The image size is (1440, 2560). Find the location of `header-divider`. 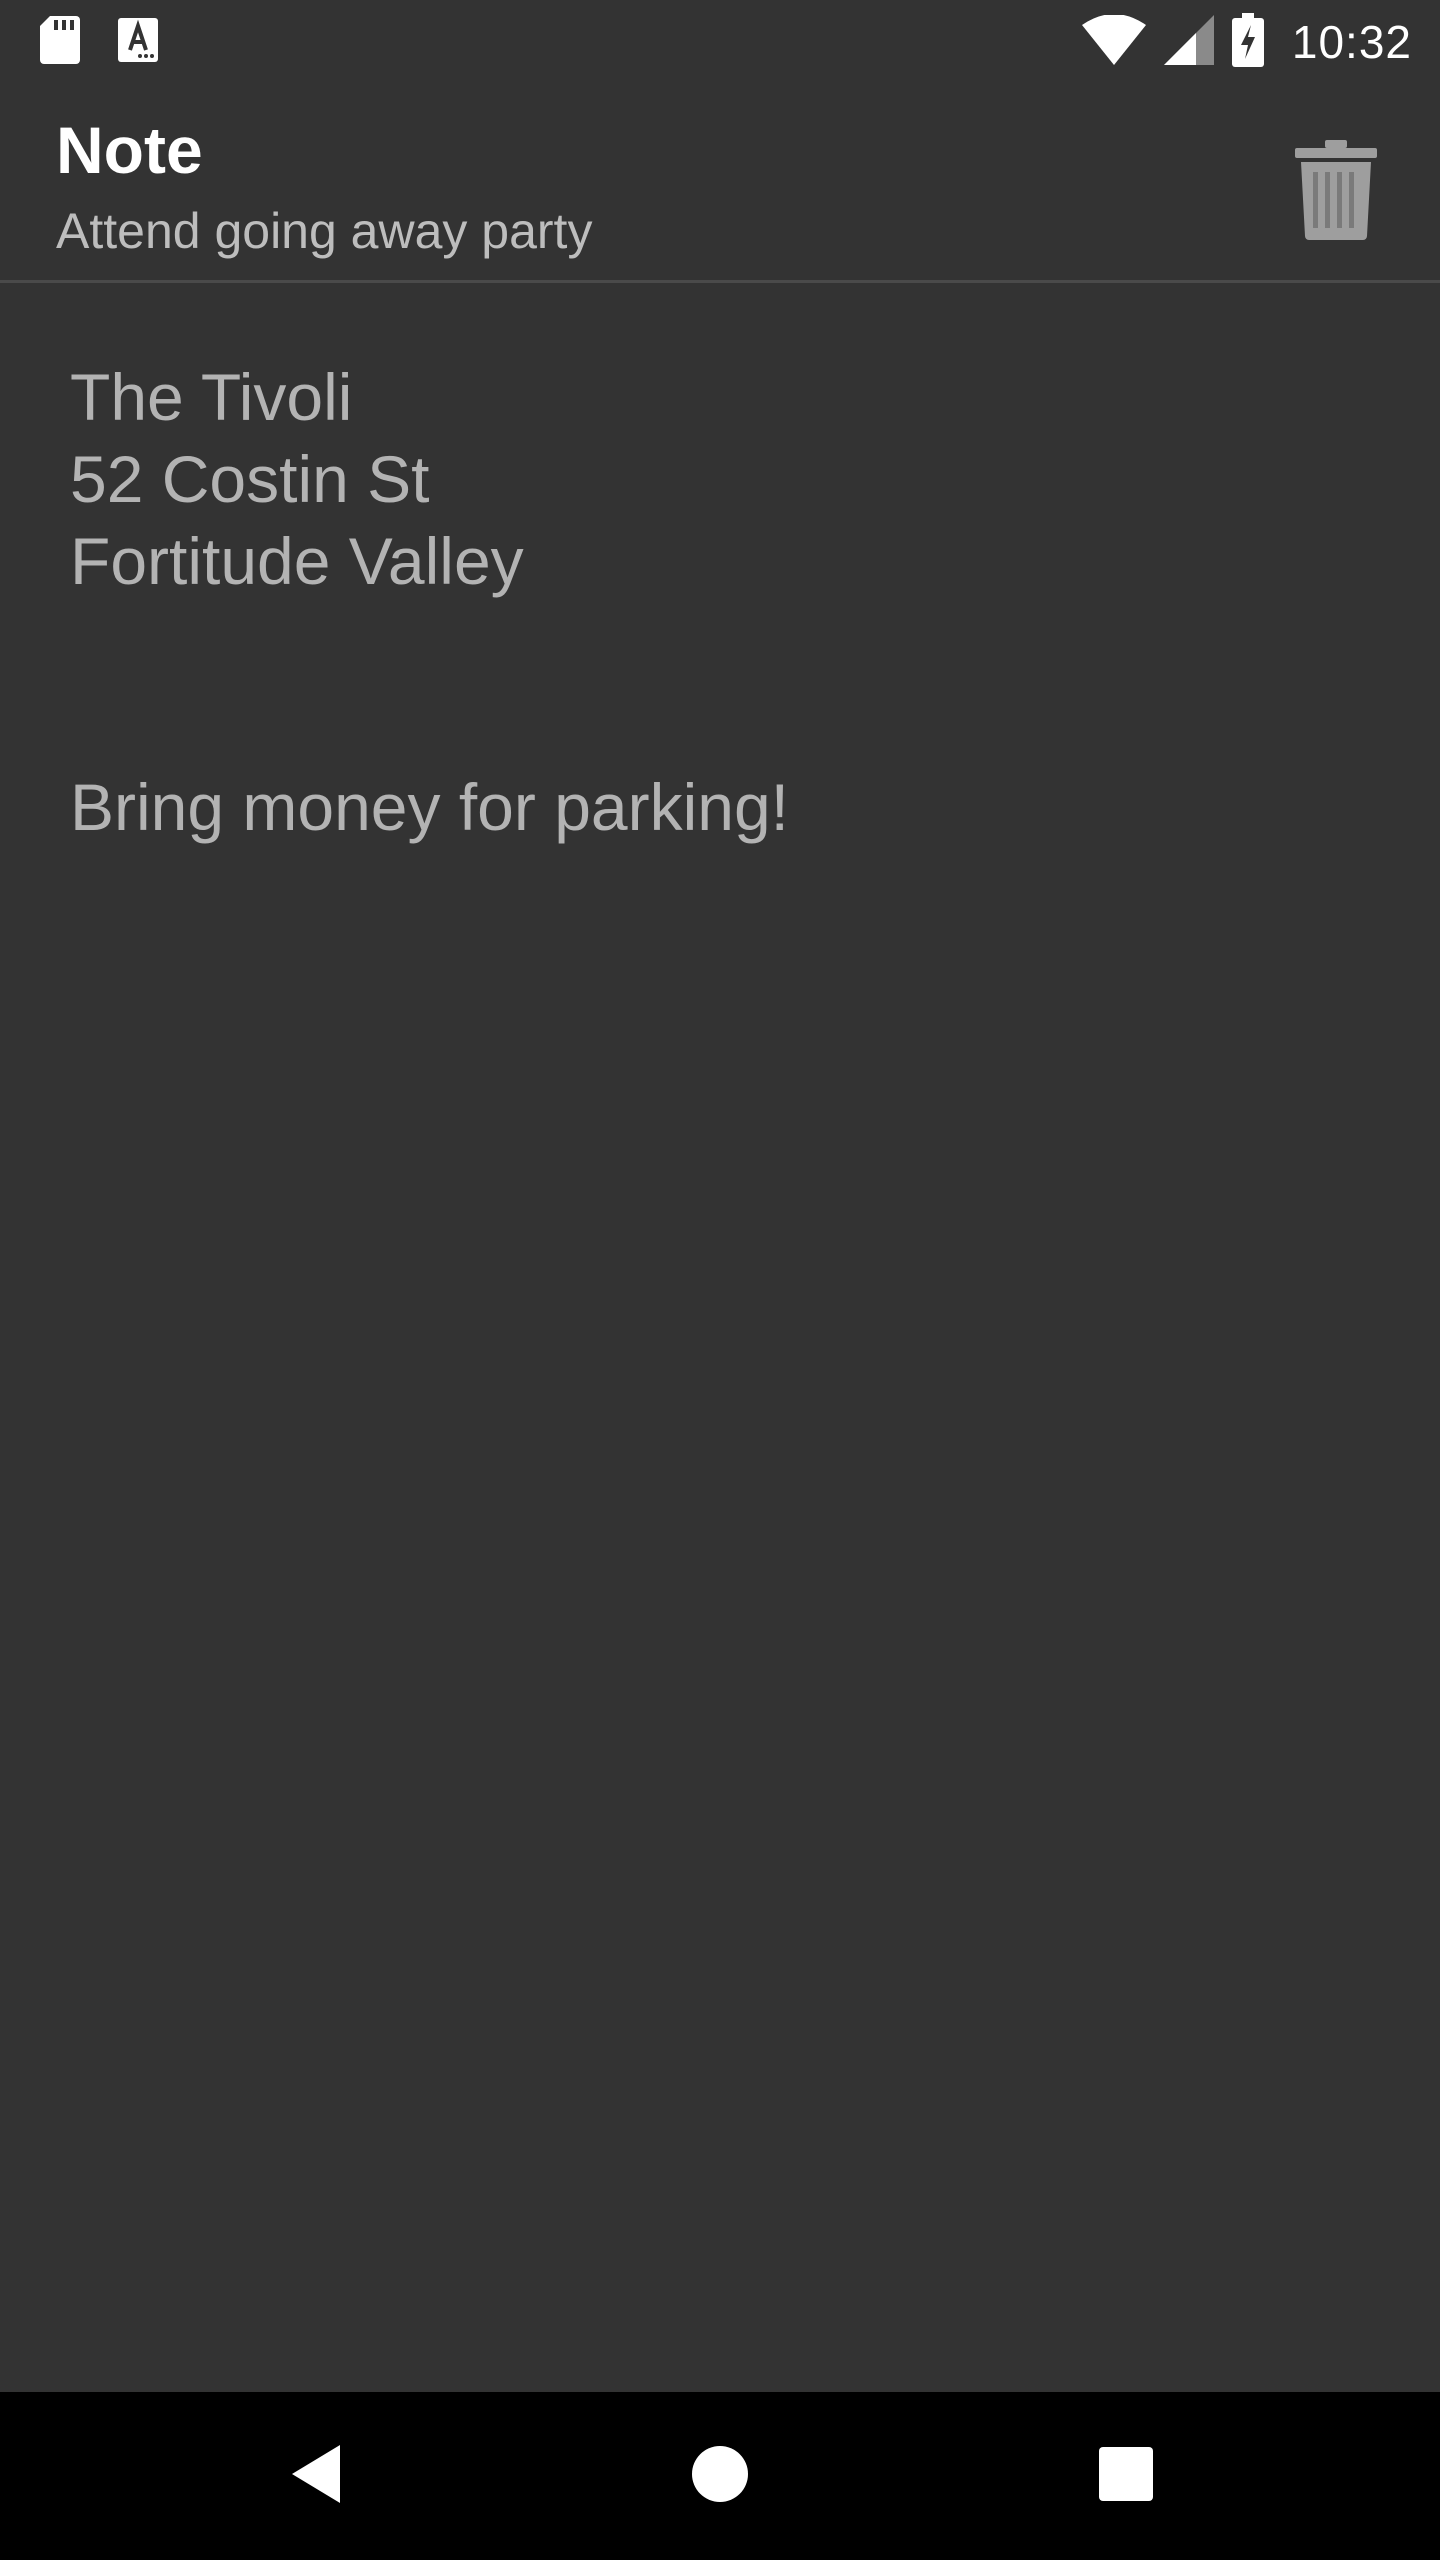

header-divider is located at coordinates (720, 281).